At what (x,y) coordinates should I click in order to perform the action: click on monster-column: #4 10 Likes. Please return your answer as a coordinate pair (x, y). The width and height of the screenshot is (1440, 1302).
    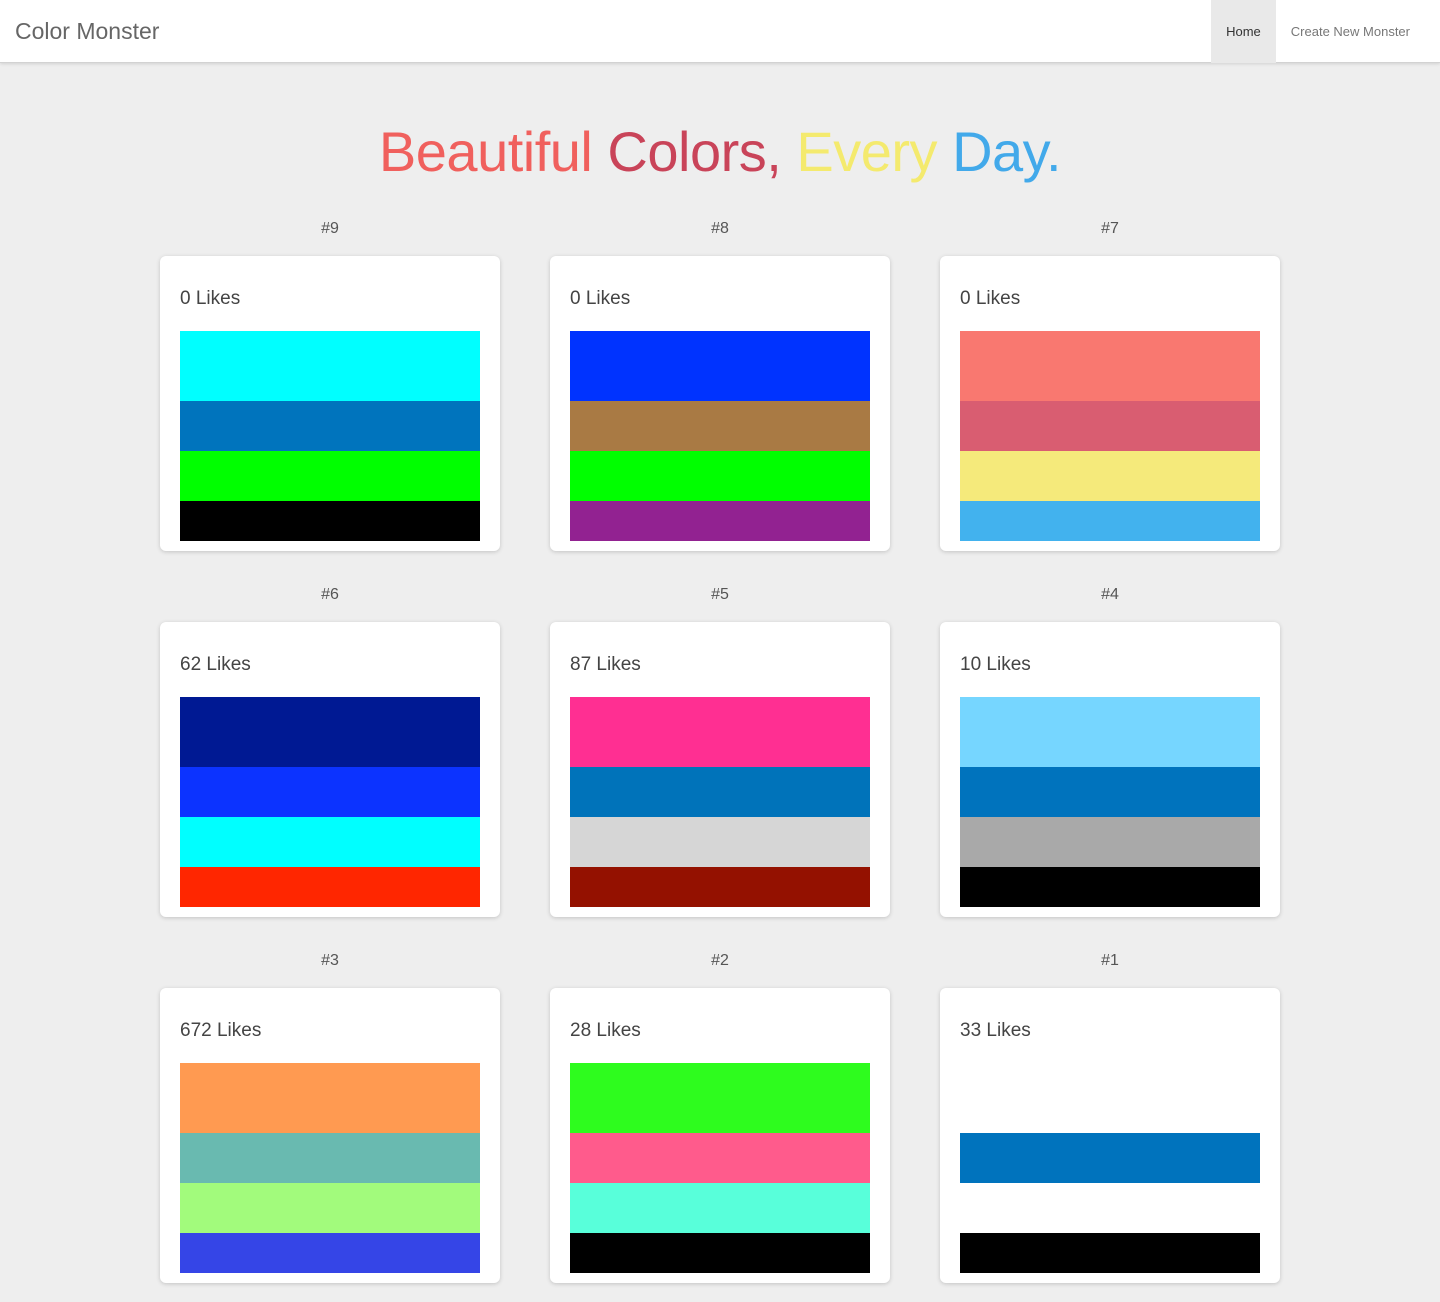
    Looking at the image, I should click on (1110, 746).